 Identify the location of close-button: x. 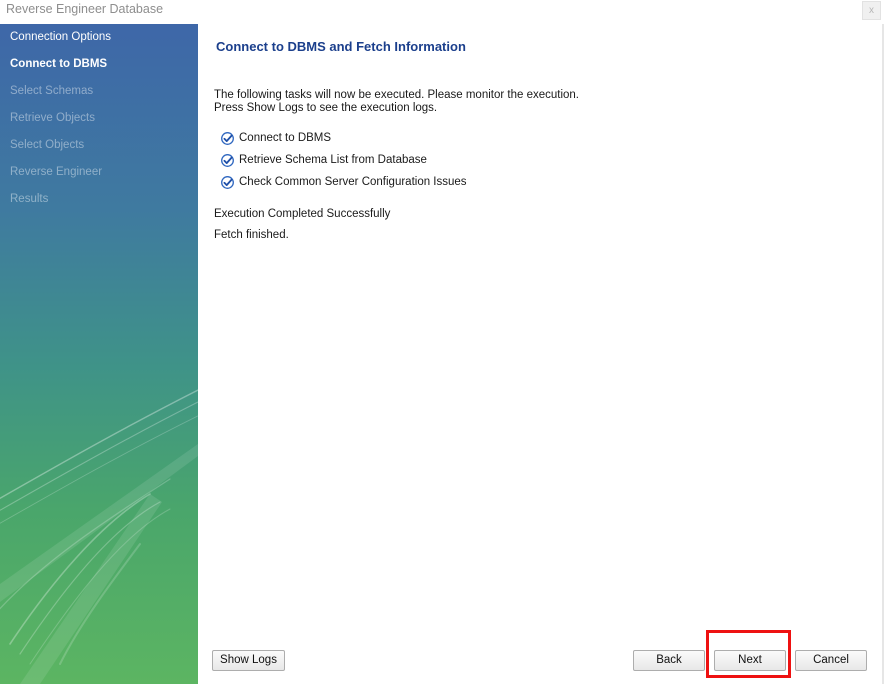
(871, 10).